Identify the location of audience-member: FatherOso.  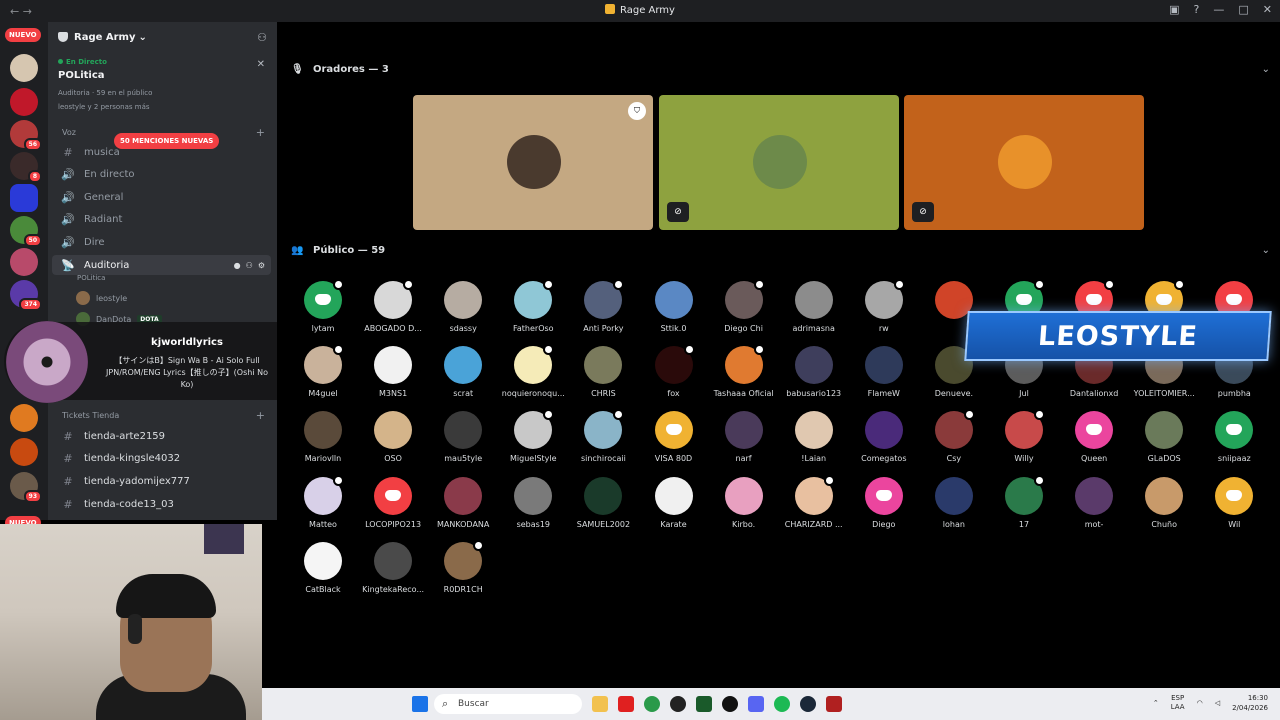
(533, 306).